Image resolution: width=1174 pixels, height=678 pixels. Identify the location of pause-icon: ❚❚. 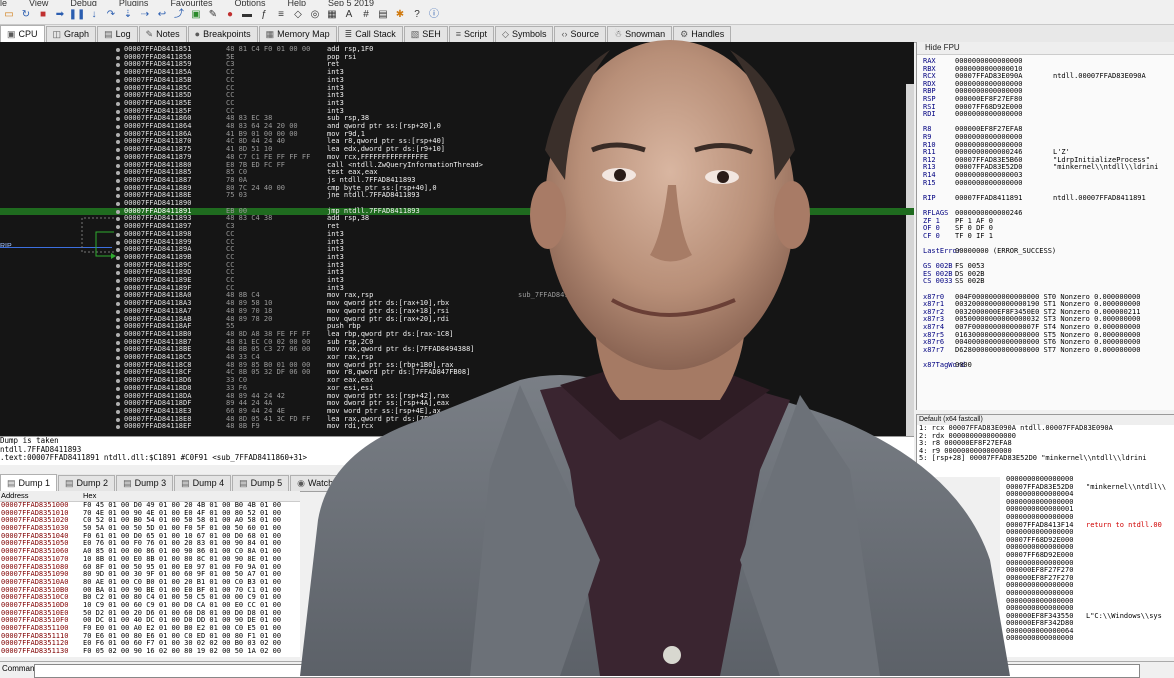
(77, 15).